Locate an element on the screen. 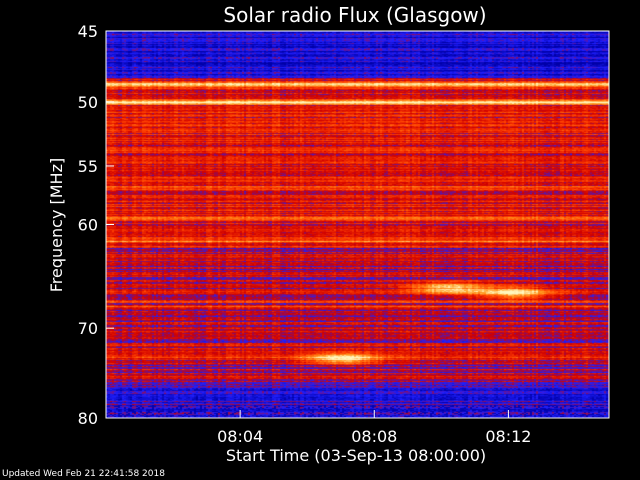 This screenshot has width=640, height=480. x-tick-label: 08:08 is located at coordinates (374, 436).